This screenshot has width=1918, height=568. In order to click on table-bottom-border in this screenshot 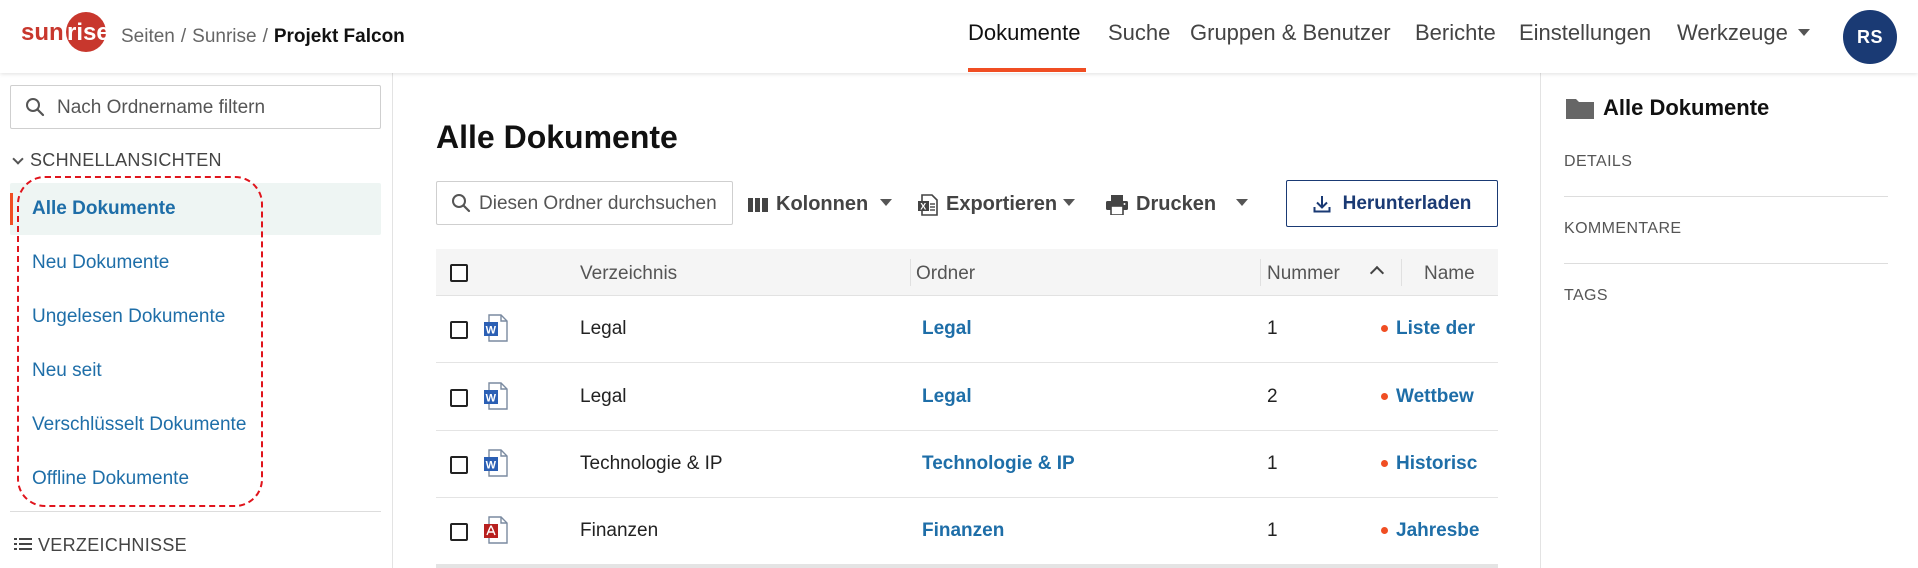, I will do `click(967, 566)`.